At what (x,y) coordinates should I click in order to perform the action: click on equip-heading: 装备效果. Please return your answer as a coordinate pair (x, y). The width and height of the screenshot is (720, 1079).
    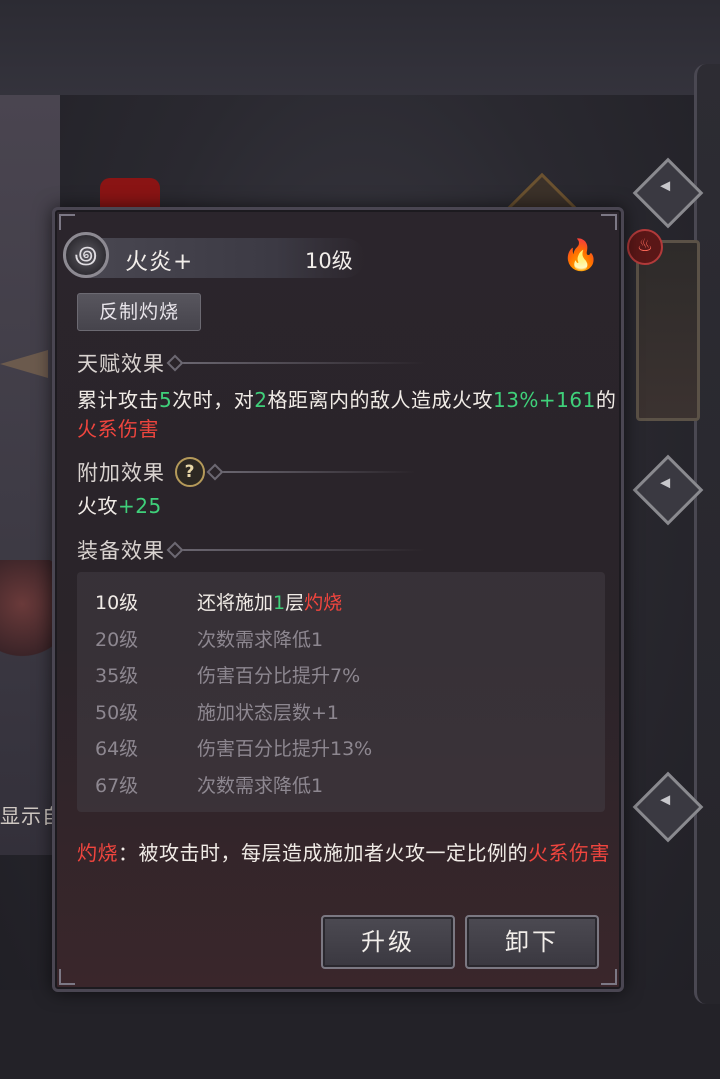
    Looking at the image, I should click on (251, 550).